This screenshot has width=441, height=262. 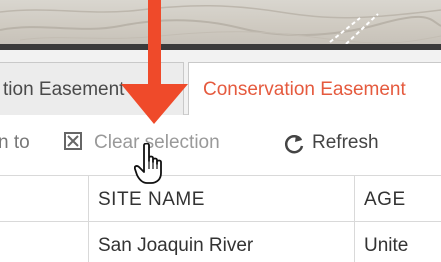 I want to click on refresh-icon, so click(x=294, y=147).